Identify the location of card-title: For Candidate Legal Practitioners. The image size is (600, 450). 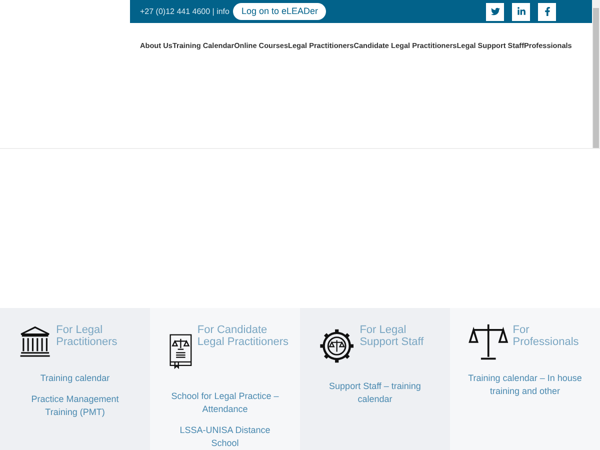
(243, 336).